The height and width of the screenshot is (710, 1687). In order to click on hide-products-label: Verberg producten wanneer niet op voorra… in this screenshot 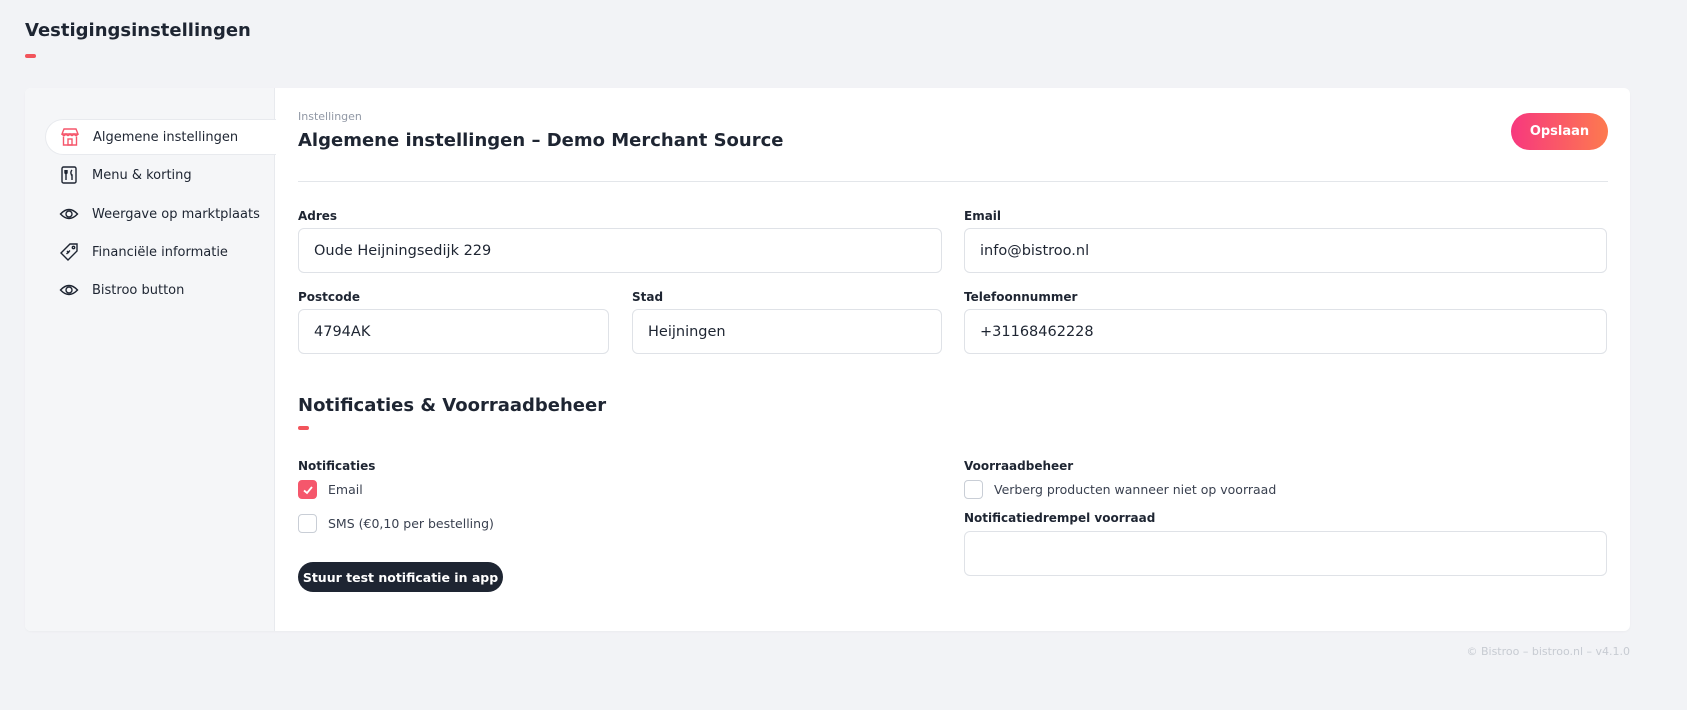, I will do `click(1135, 489)`.